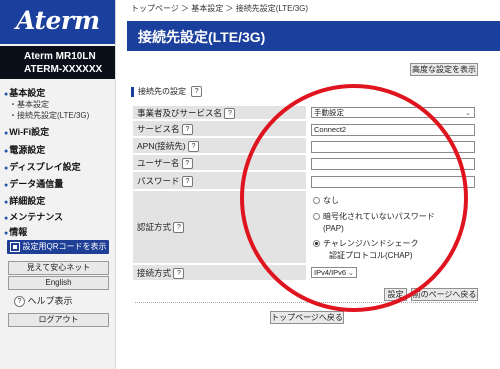  Describe the element at coordinates (395, 294) in the screenshot. I see `set-button: 設定` at that location.